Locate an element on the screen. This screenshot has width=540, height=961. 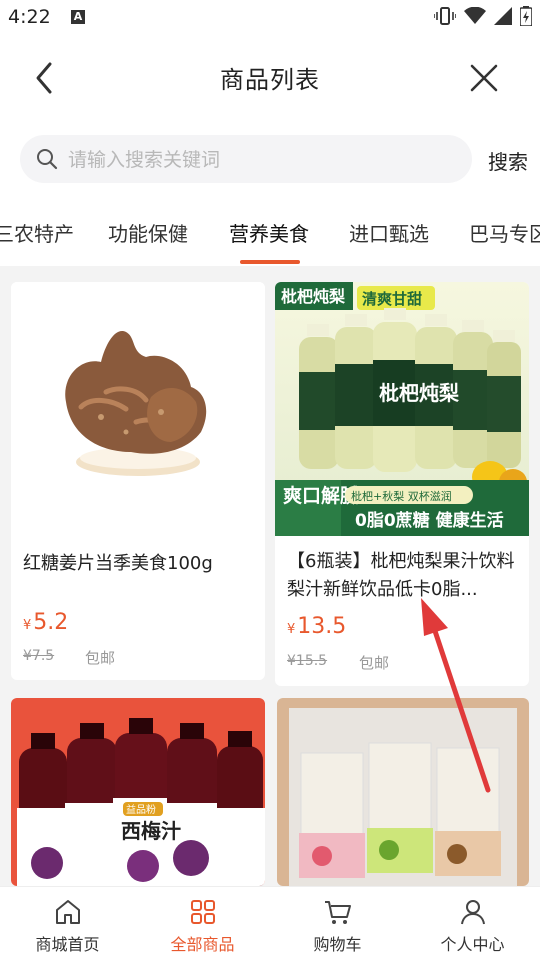
tabbar-label: 全部商品 is located at coordinates (202, 944).